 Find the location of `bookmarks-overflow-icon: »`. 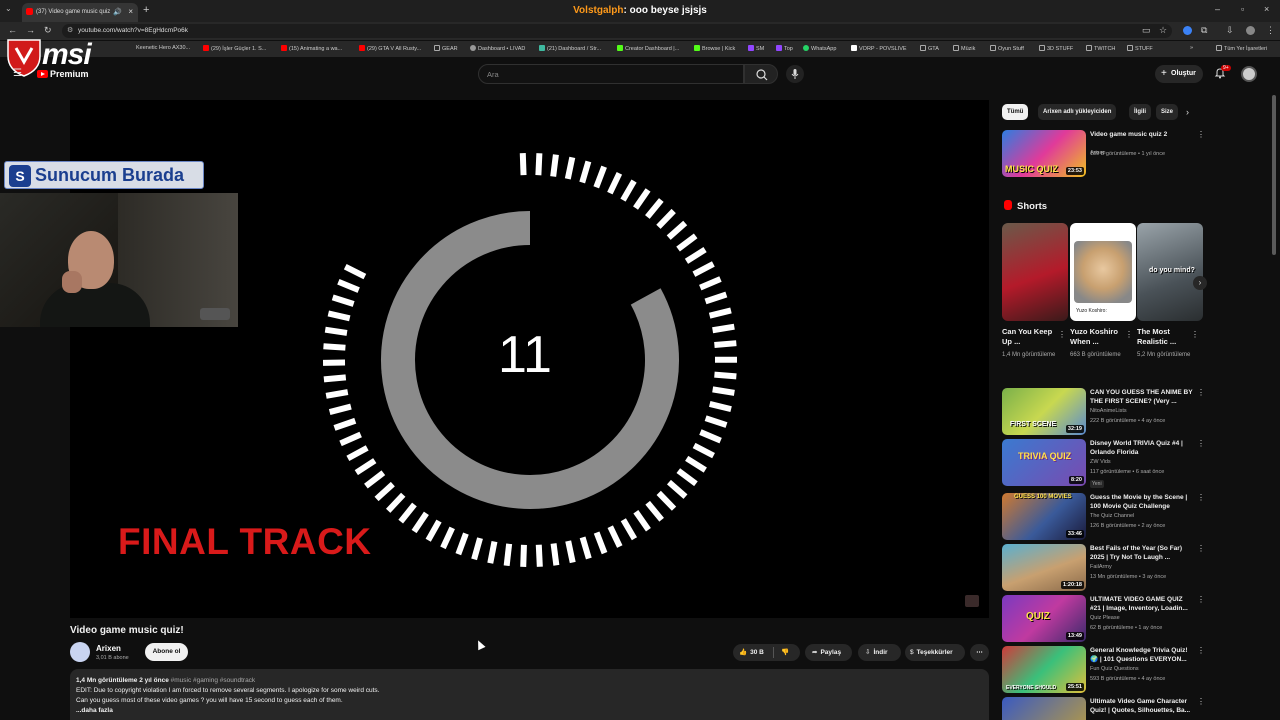

bookmarks-overflow-icon: » is located at coordinates (1191, 48).